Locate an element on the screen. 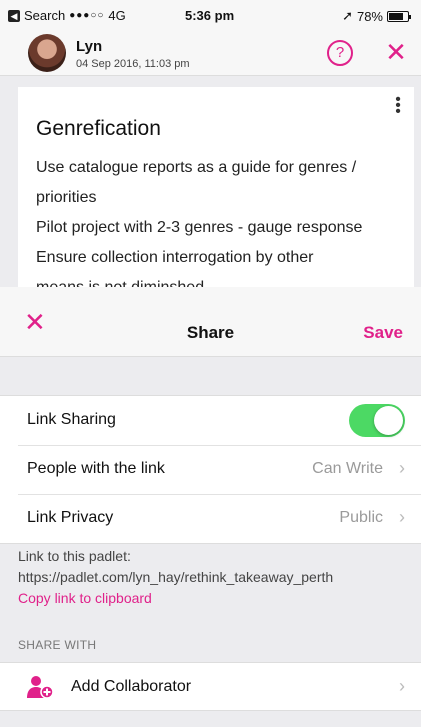 This screenshot has height=727, width=421. back-app-label: Search is located at coordinates (44, 15).